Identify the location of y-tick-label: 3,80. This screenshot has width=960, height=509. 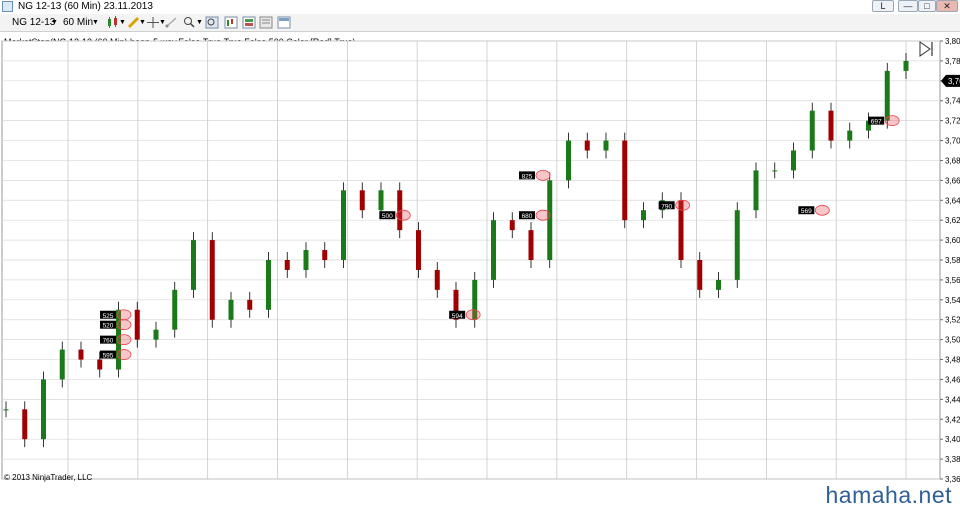
(952, 41).